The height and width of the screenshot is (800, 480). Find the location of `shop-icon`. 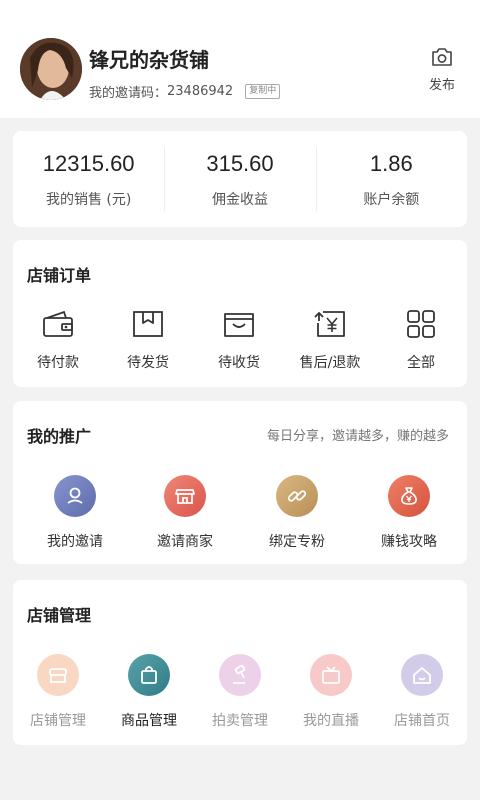

shop-icon is located at coordinates (185, 496).